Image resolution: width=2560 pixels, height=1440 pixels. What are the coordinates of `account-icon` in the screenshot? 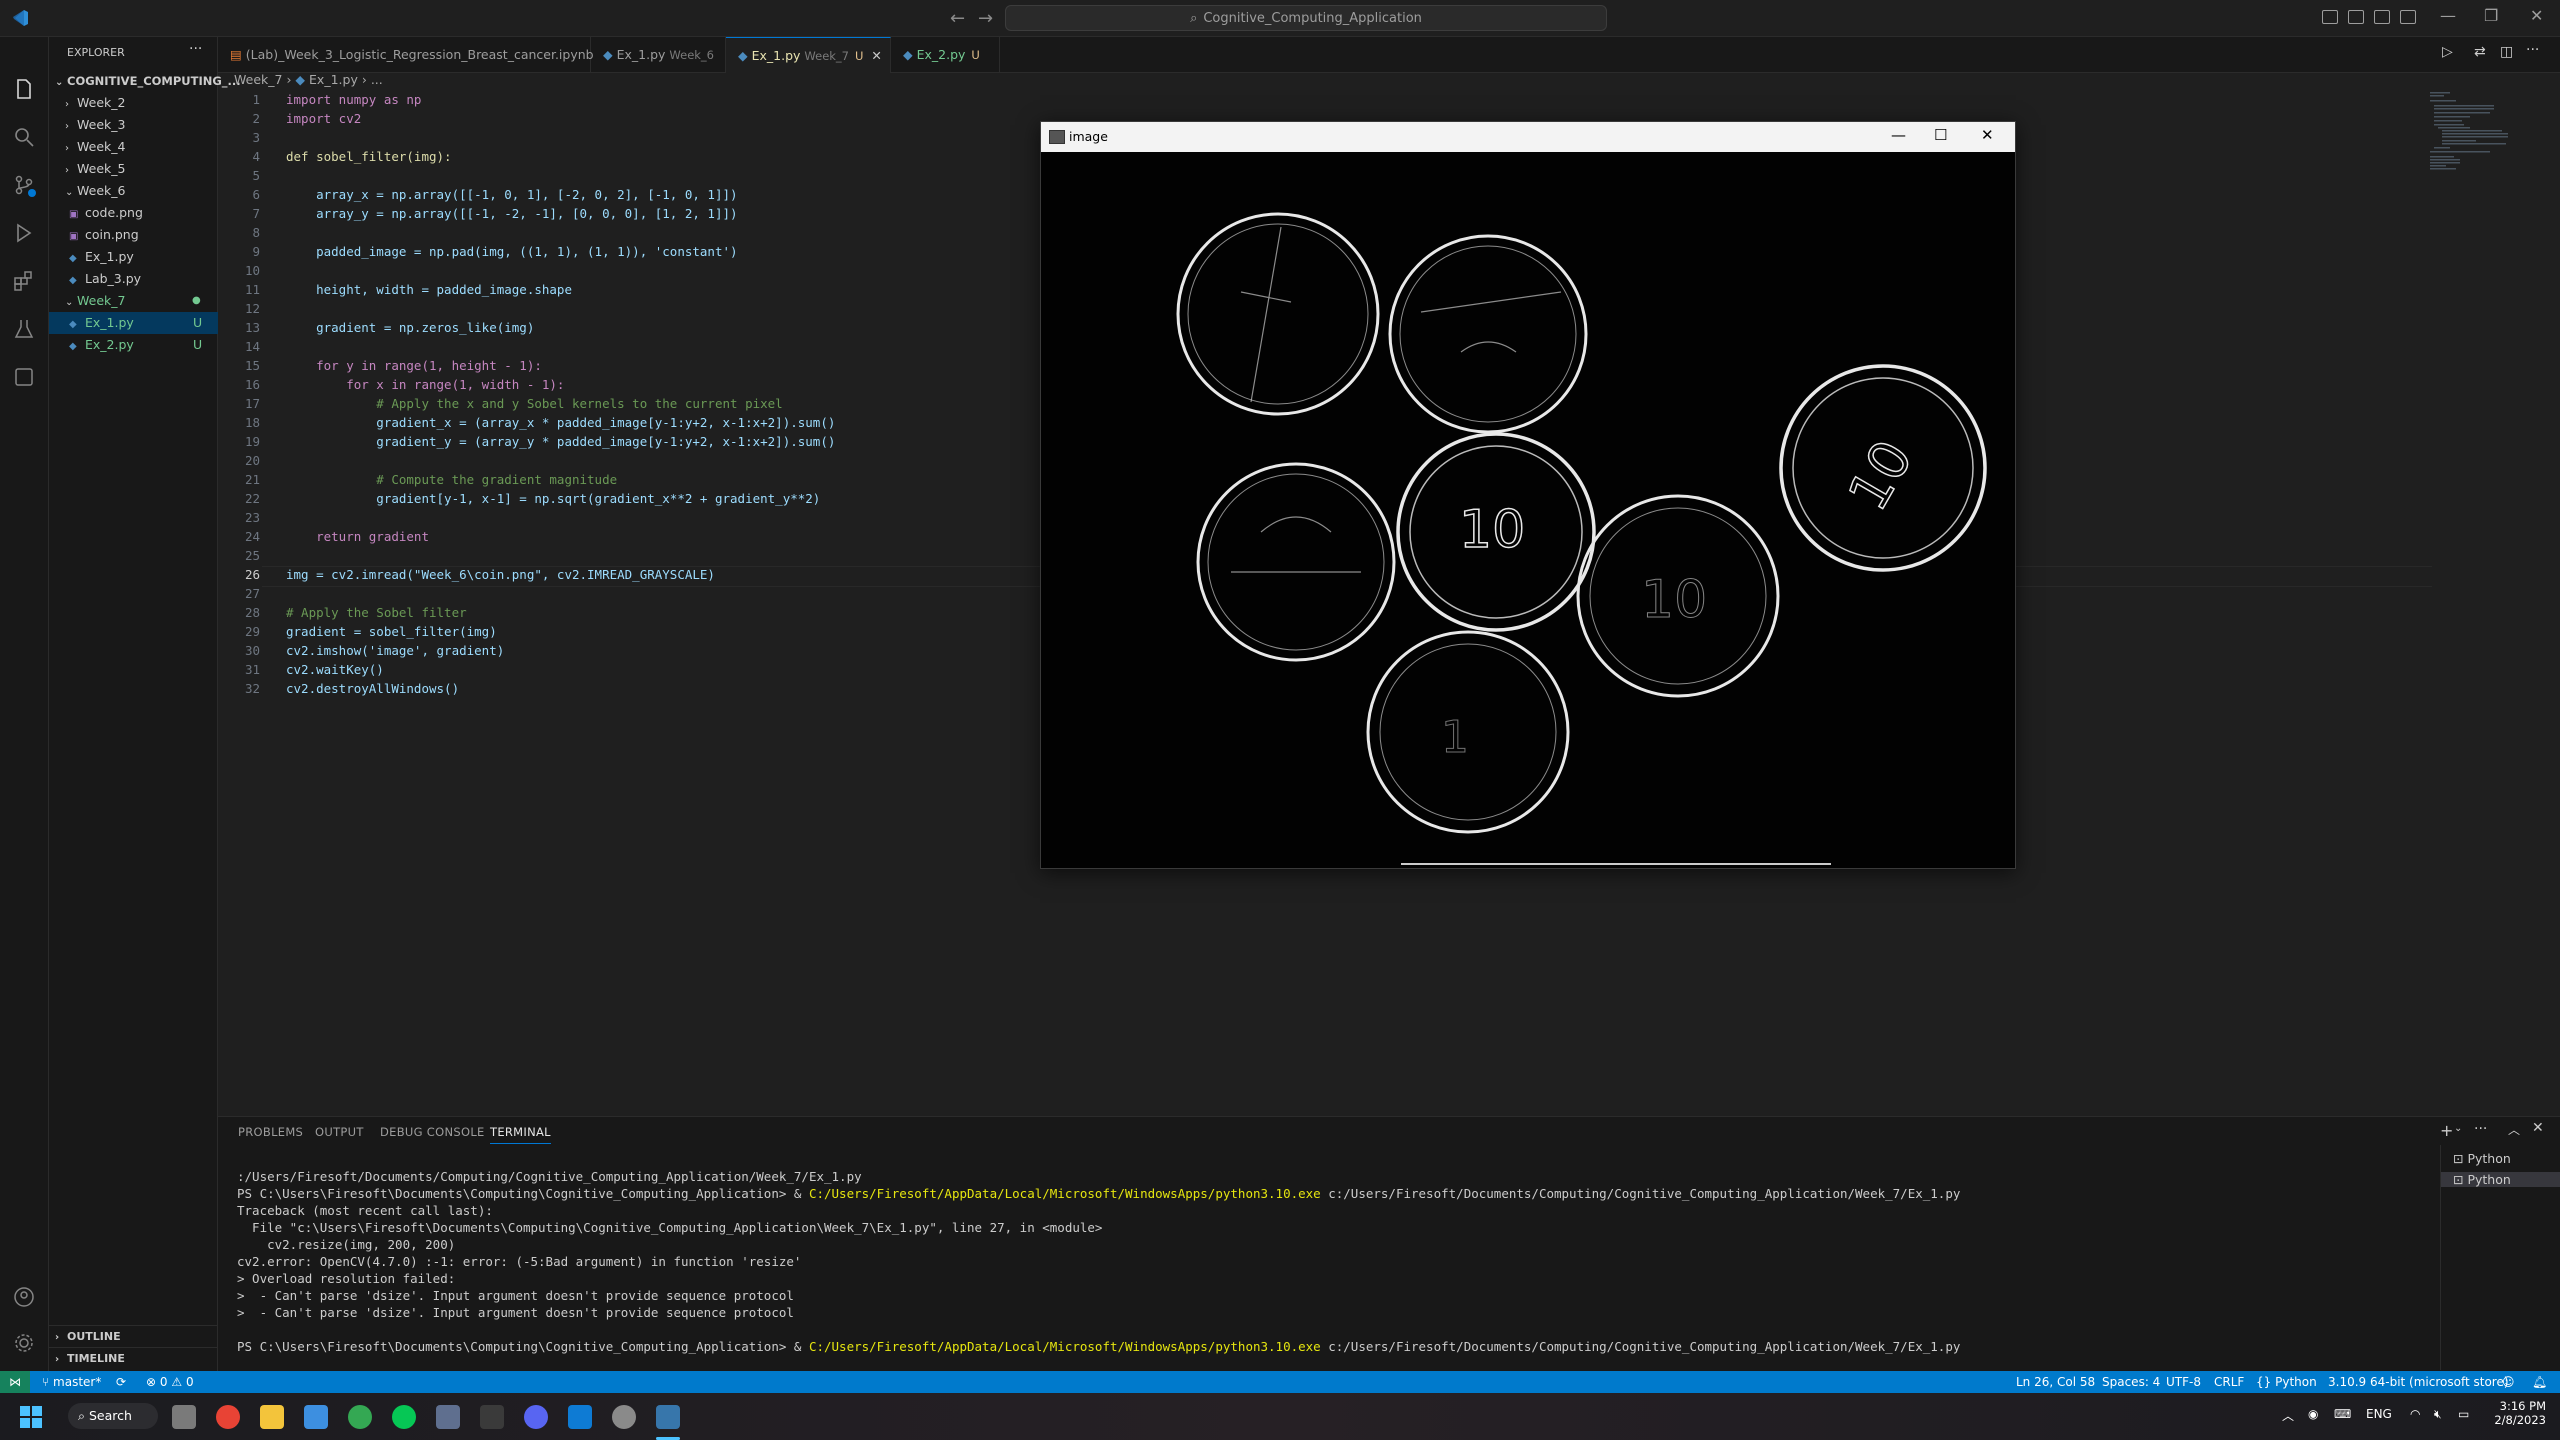 It's located at (24, 1297).